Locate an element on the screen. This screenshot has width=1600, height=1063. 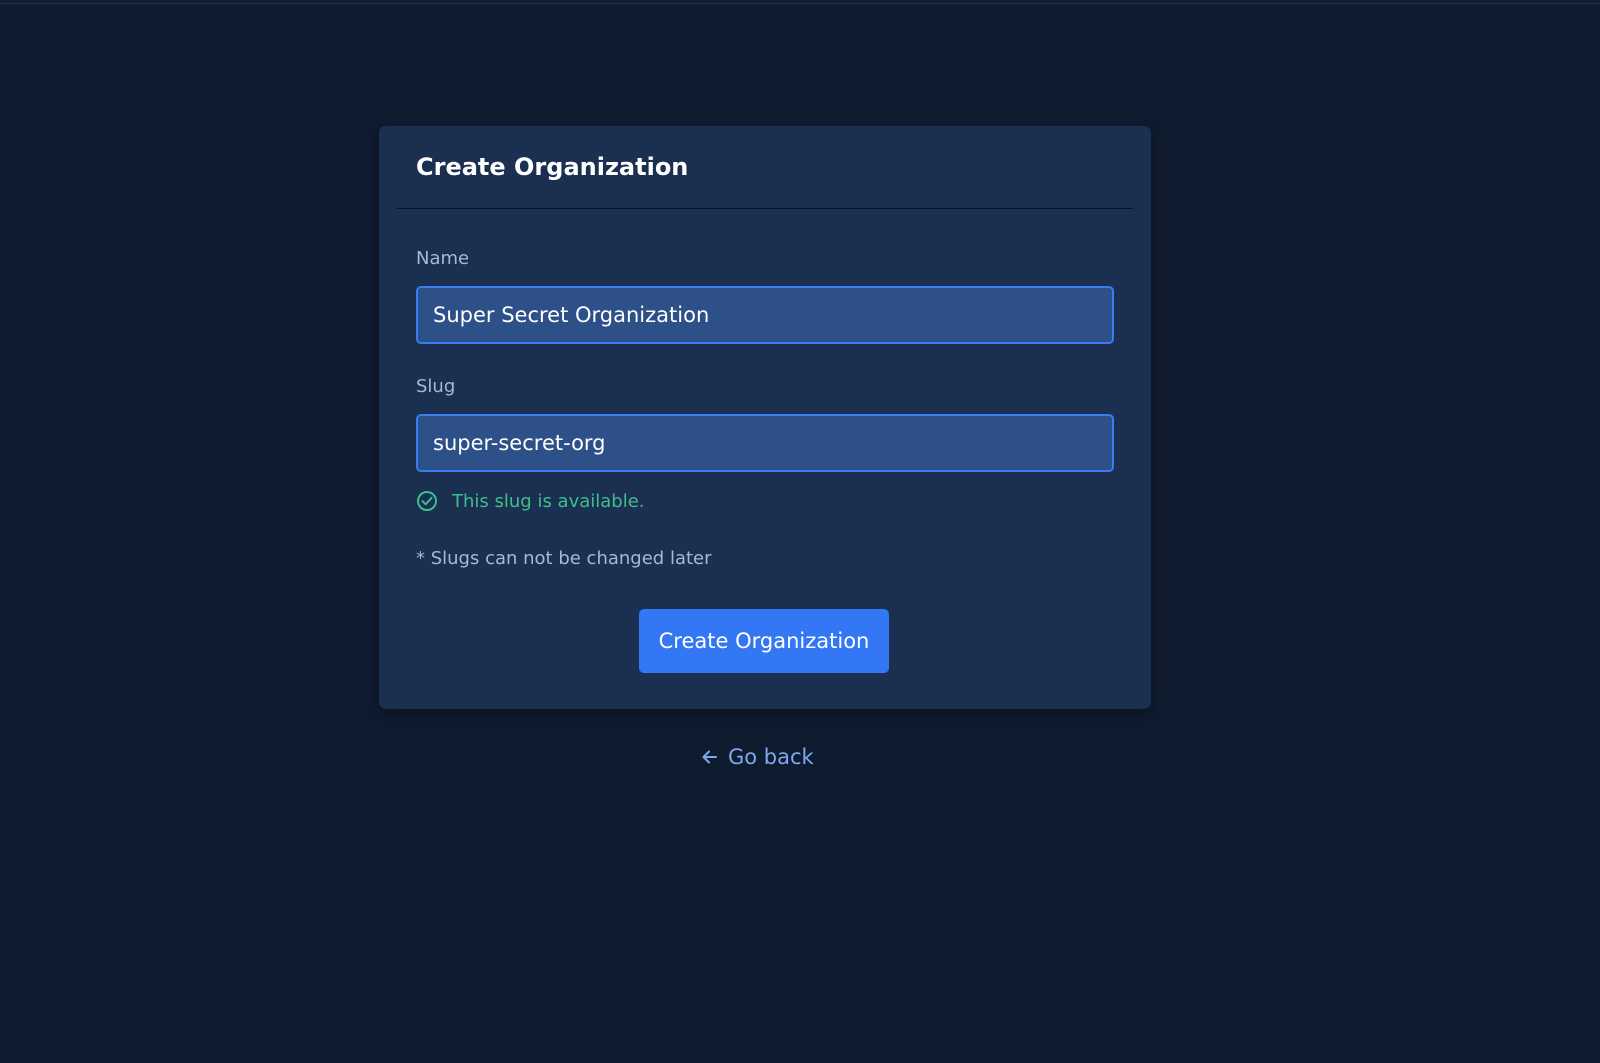
name-input is located at coordinates (765, 315).